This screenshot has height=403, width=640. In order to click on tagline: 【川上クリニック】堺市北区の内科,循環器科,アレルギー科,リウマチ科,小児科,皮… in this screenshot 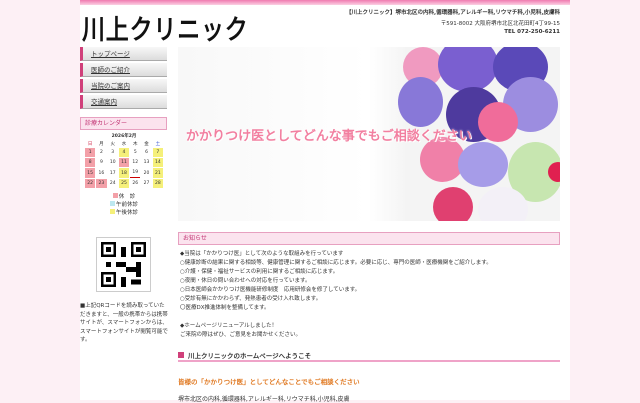, I will do `click(453, 13)`.